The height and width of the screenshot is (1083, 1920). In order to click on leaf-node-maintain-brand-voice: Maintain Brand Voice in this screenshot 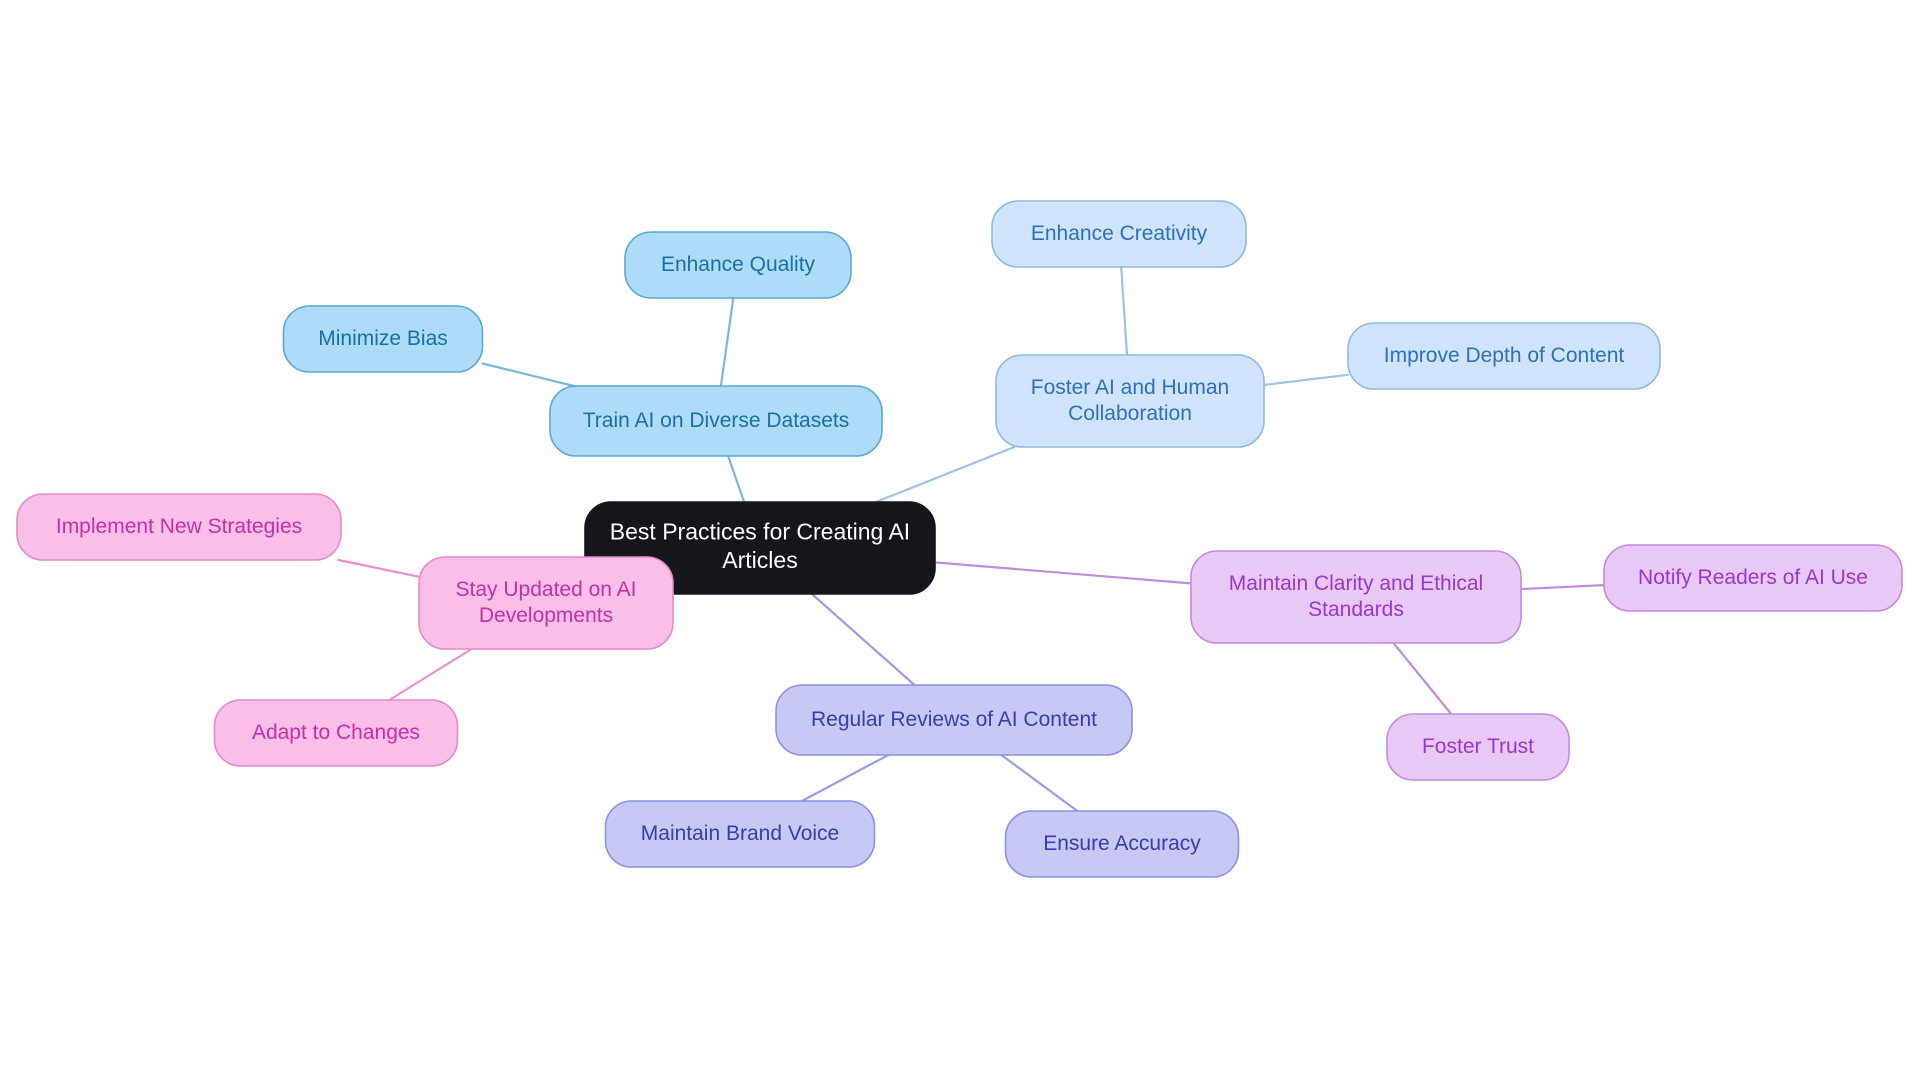, I will do `click(740, 834)`.